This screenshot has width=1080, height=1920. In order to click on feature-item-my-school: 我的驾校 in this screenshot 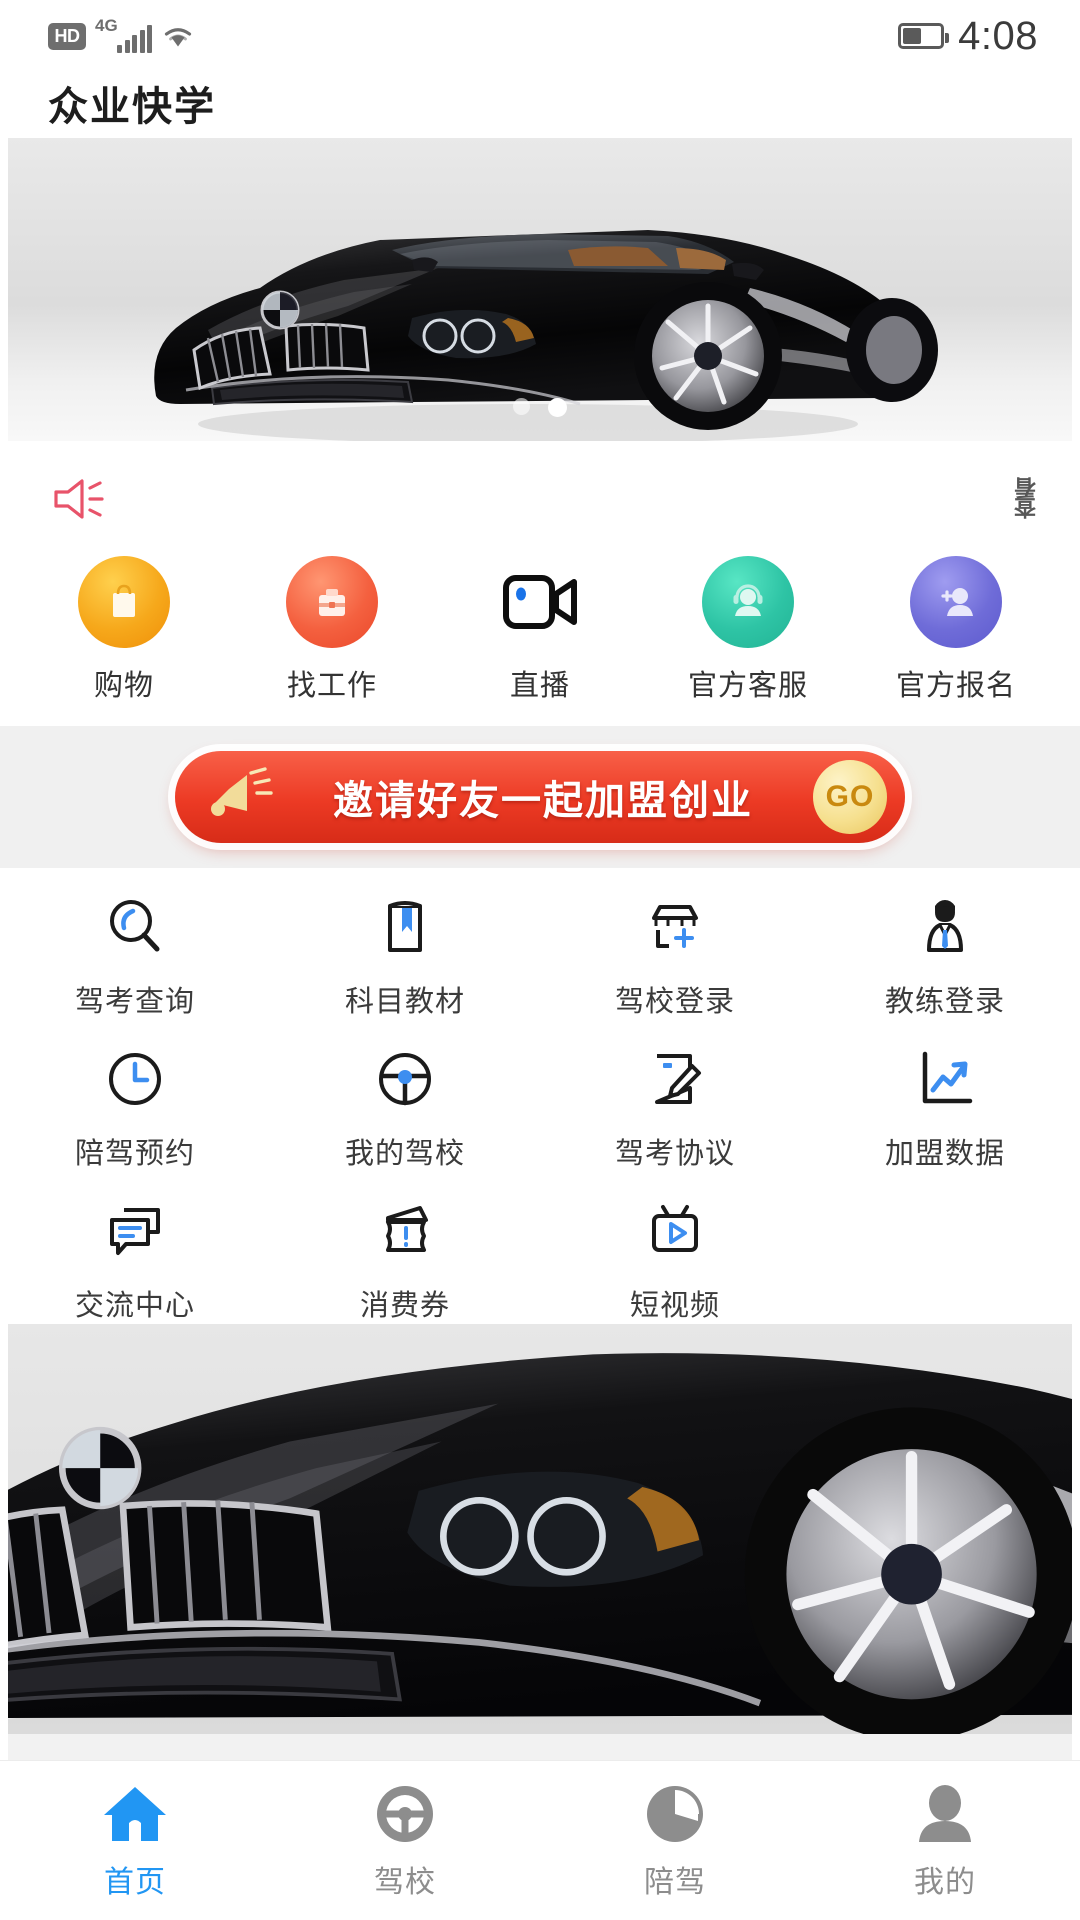, I will do `click(405, 1109)`.